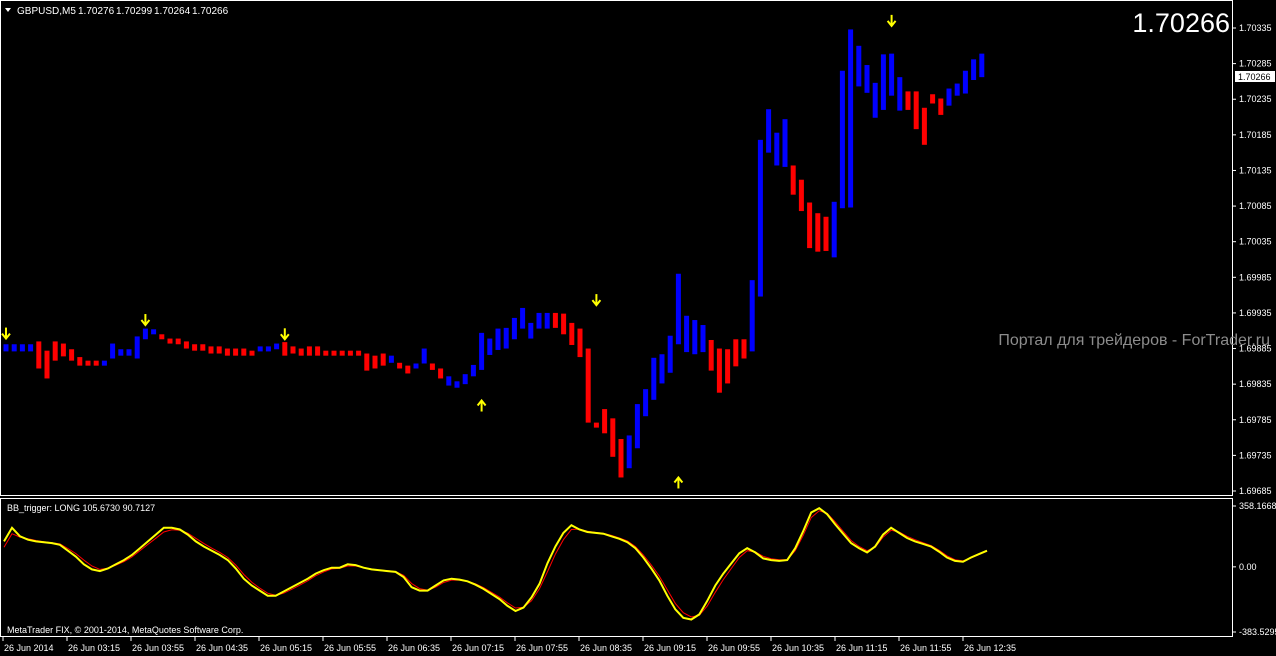 Image resolution: width=1276 pixels, height=656 pixels. What do you see at coordinates (1255, 64) in the screenshot?
I see `price-tick-label: 1.70285` at bounding box center [1255, 64].